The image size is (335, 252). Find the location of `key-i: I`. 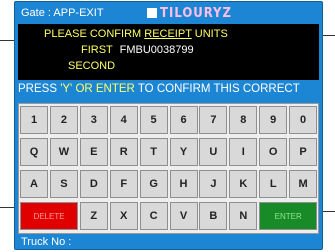

key-i: I is located at coordinates (243, 152).